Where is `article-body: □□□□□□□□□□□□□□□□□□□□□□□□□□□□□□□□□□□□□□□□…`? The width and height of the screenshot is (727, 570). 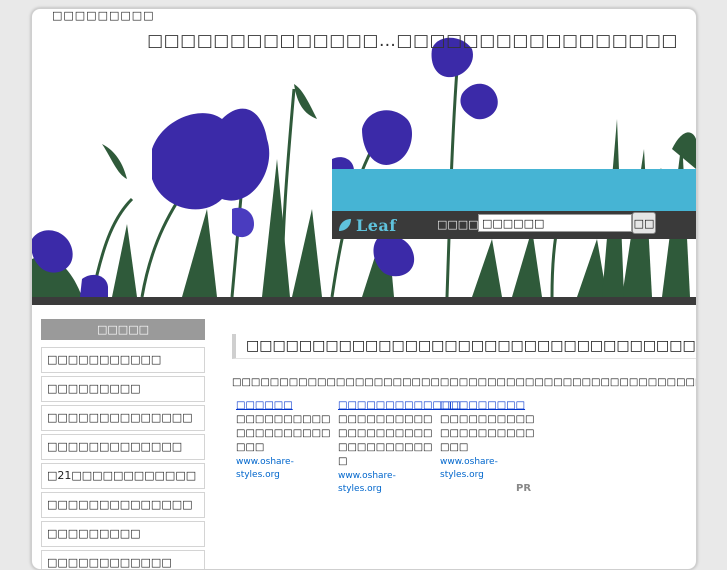 article-body: □□□□□□□□□□□□□□□□□□□□□□□□□□□□□□□□□□□□□□□□… is located at coordinates (464, 382).